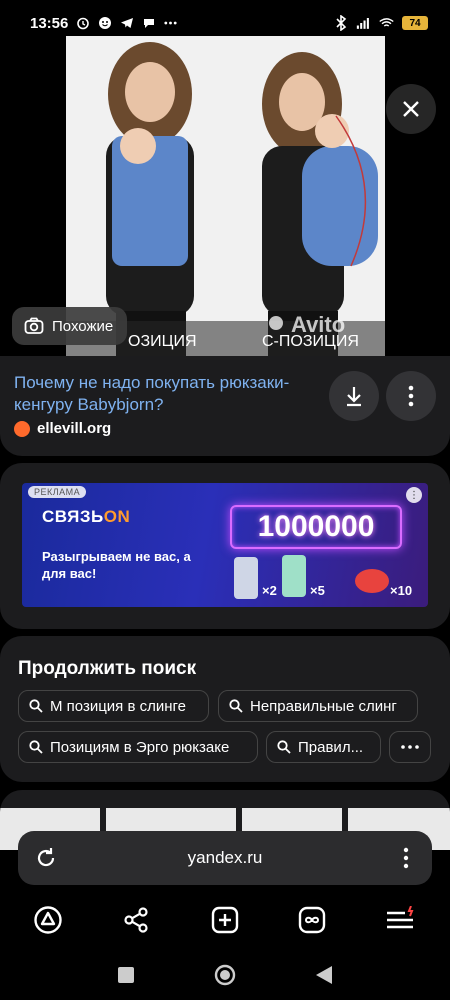  I want to click on result-source: ellevill.org, so click(62, 428).